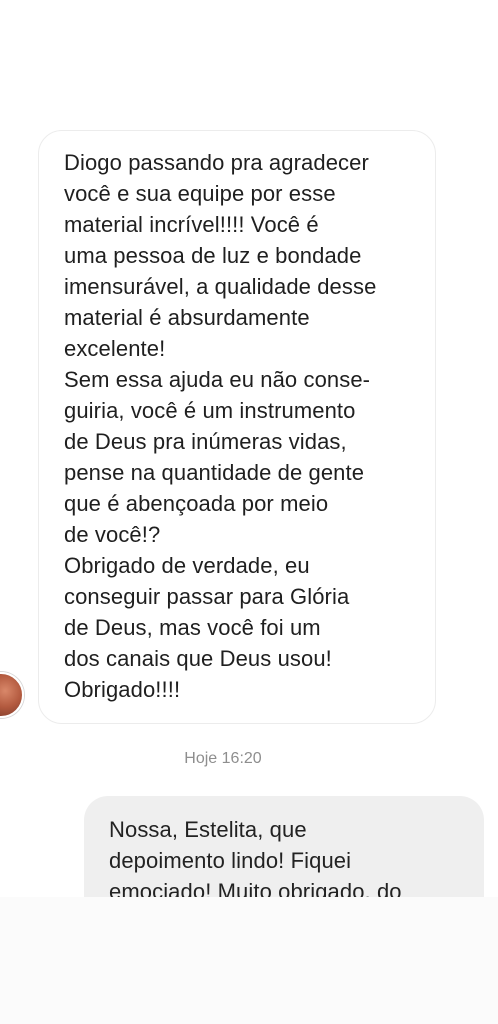 The image size is (498, 1024). Describe the element at coordinates (230, 860) in the screenshot. I see `message-line: depoimento lindo! Fiquei` at that location.